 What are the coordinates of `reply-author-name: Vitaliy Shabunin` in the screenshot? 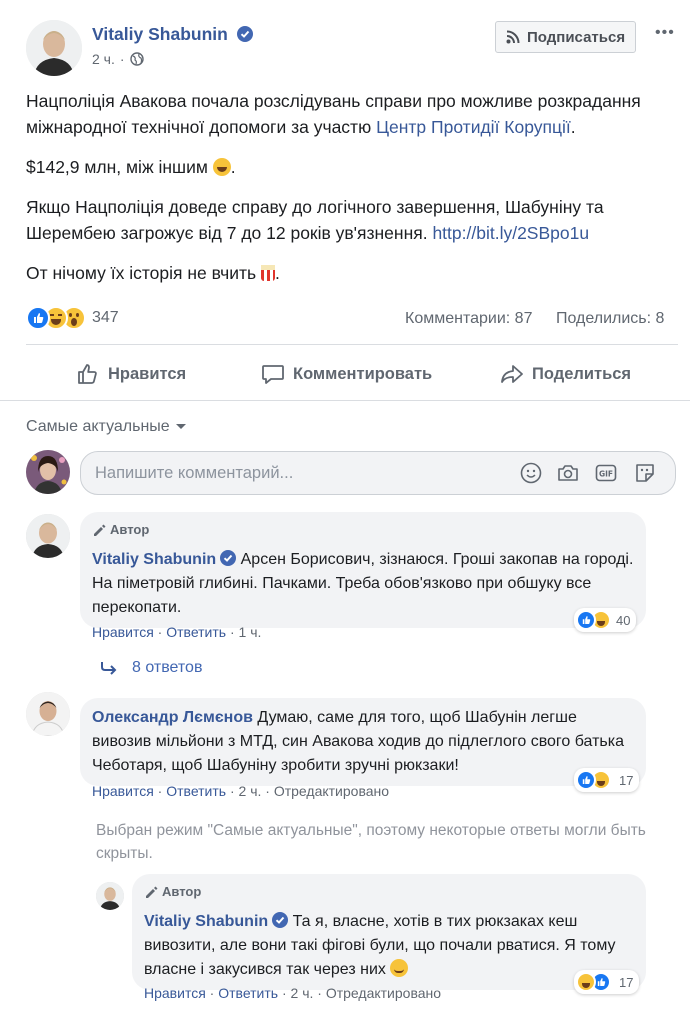 It's located at (206, 921).